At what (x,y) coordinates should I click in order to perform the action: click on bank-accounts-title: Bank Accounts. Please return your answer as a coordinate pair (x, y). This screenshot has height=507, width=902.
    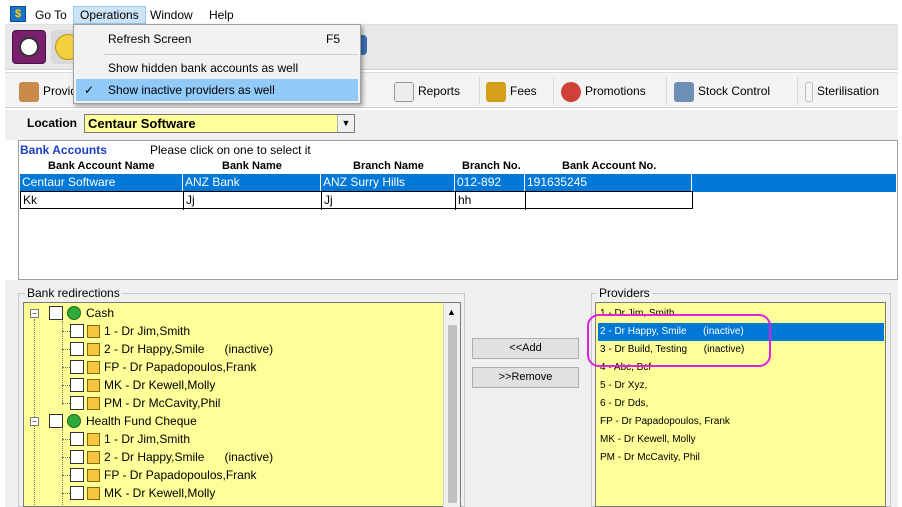
    Looking at the image, I should click on (63, 150).